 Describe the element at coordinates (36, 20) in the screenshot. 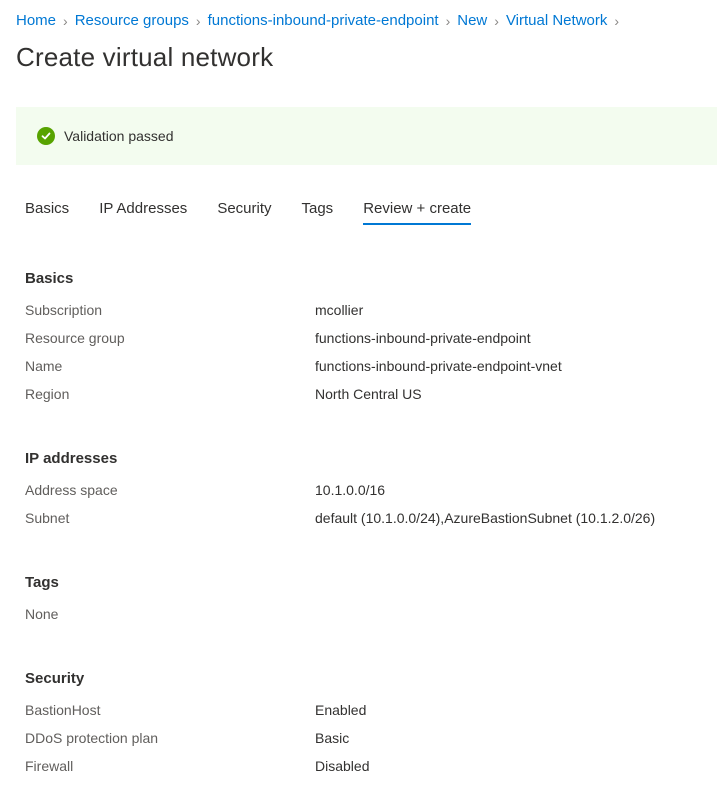

I see `breadcrumb-home: Home` at that location.